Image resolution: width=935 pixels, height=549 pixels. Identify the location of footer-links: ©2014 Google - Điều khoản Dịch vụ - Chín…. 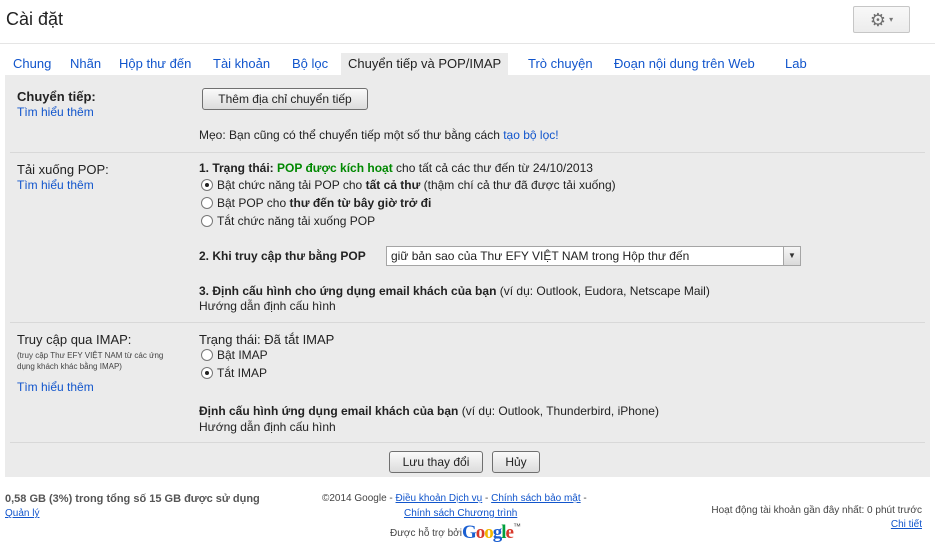
(454, 498).